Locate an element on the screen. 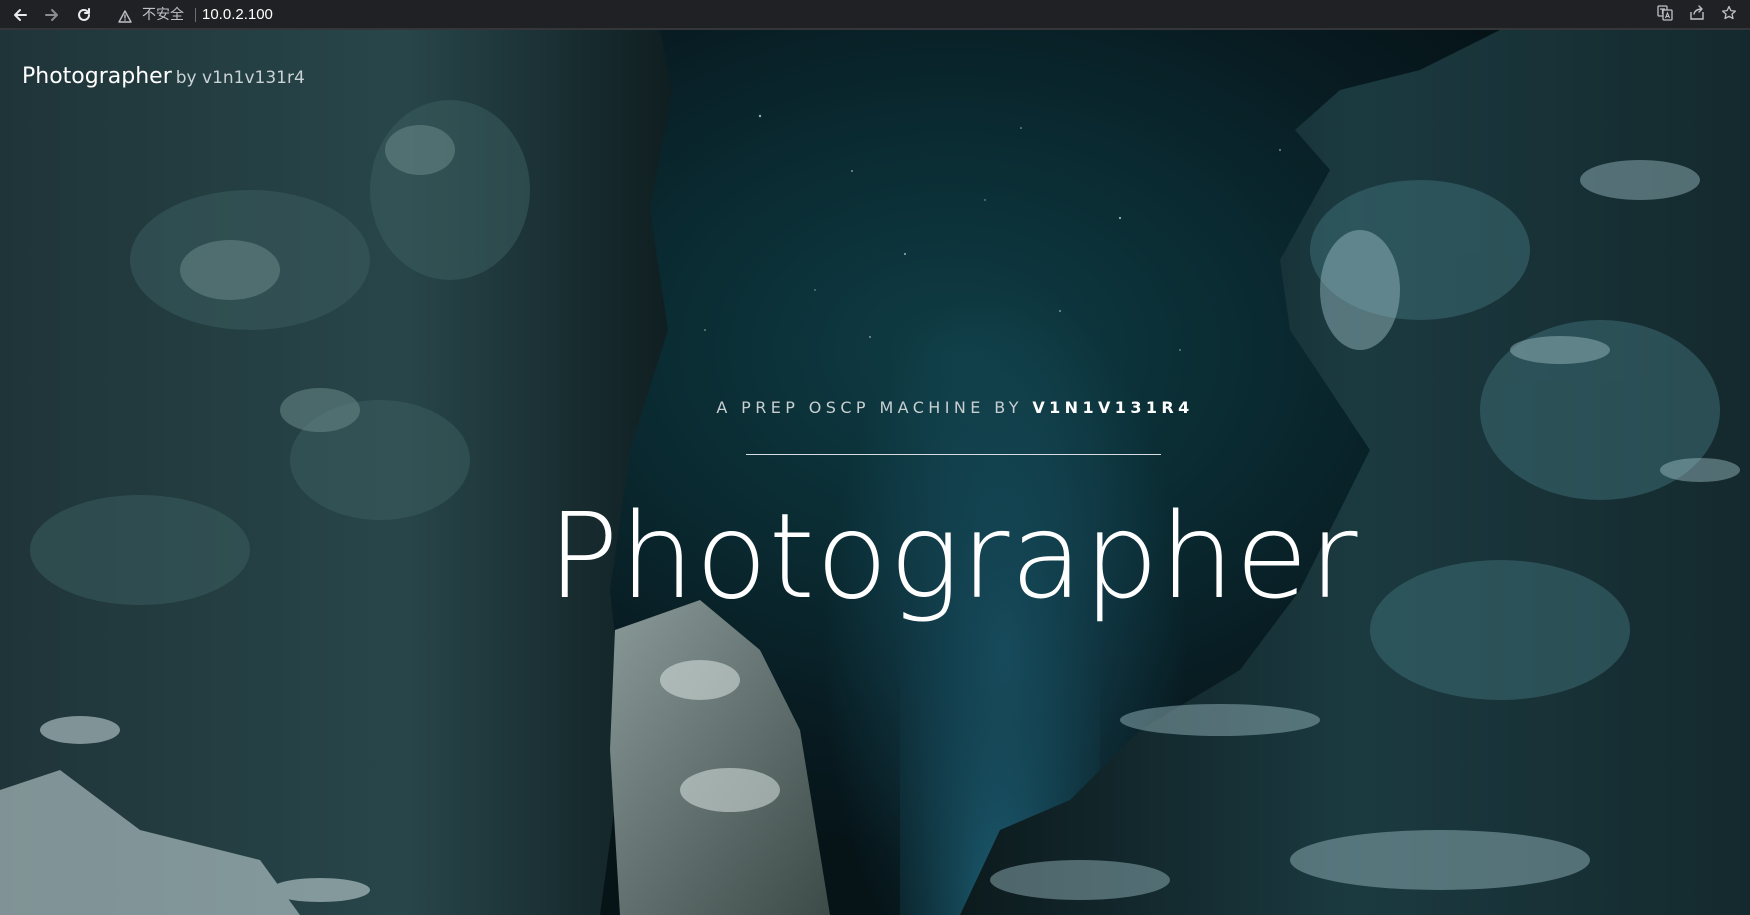 This screenshot has height=915, width=1750. share-button is located at coordinates (1697, 15).